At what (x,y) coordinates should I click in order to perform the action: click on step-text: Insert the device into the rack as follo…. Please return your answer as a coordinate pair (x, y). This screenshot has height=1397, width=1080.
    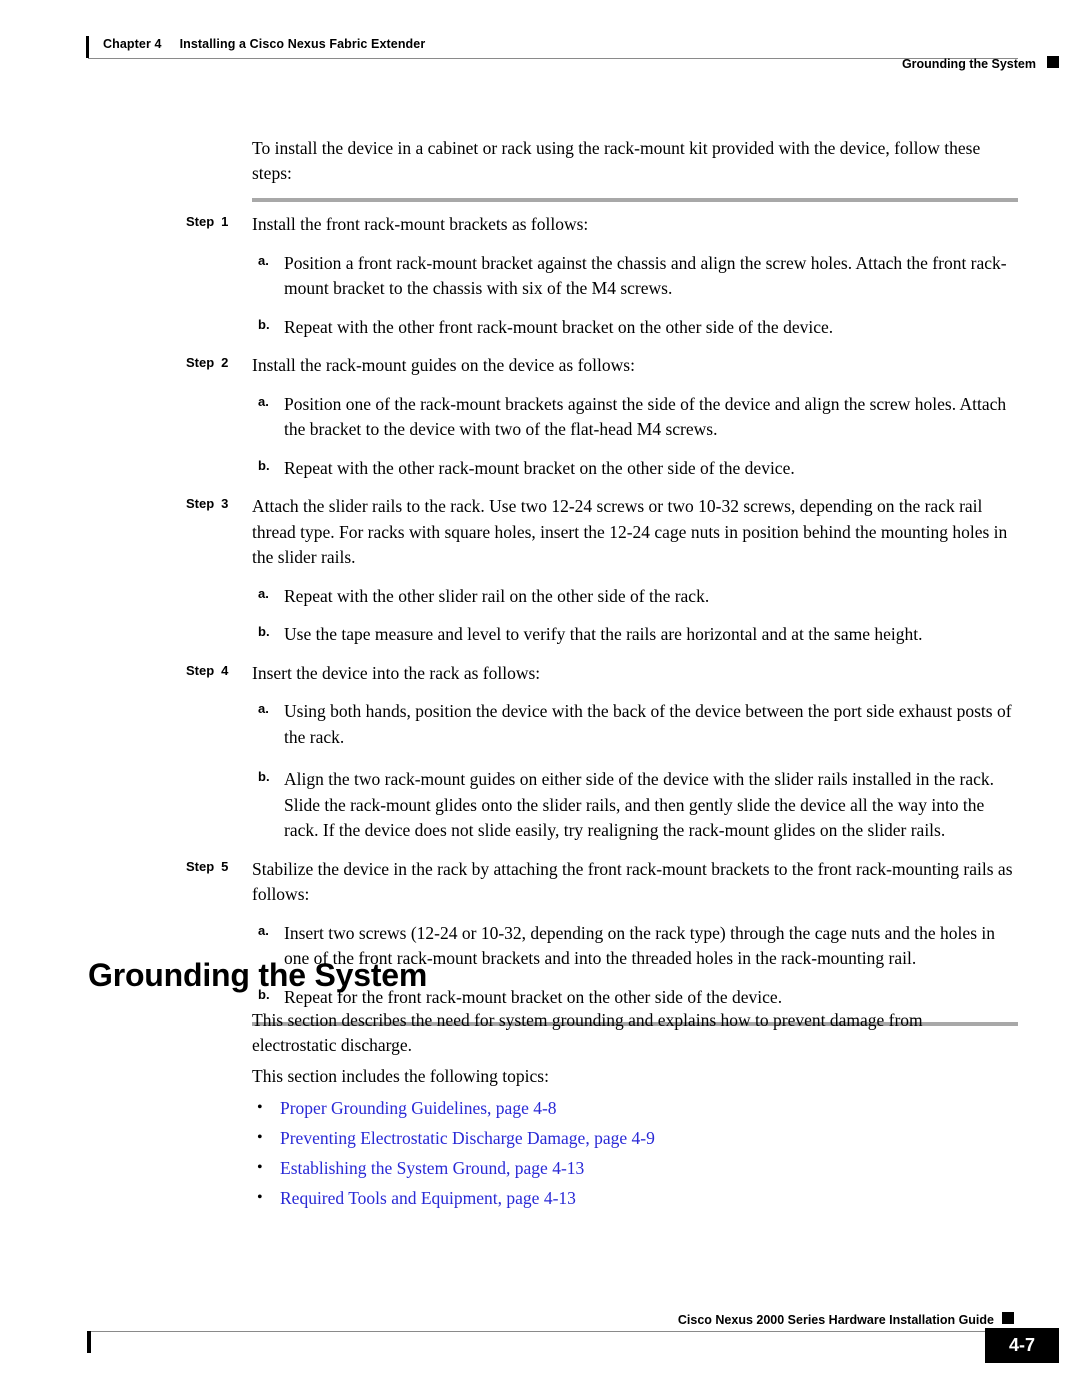
    Looking at the image, I should click on (396, 672).